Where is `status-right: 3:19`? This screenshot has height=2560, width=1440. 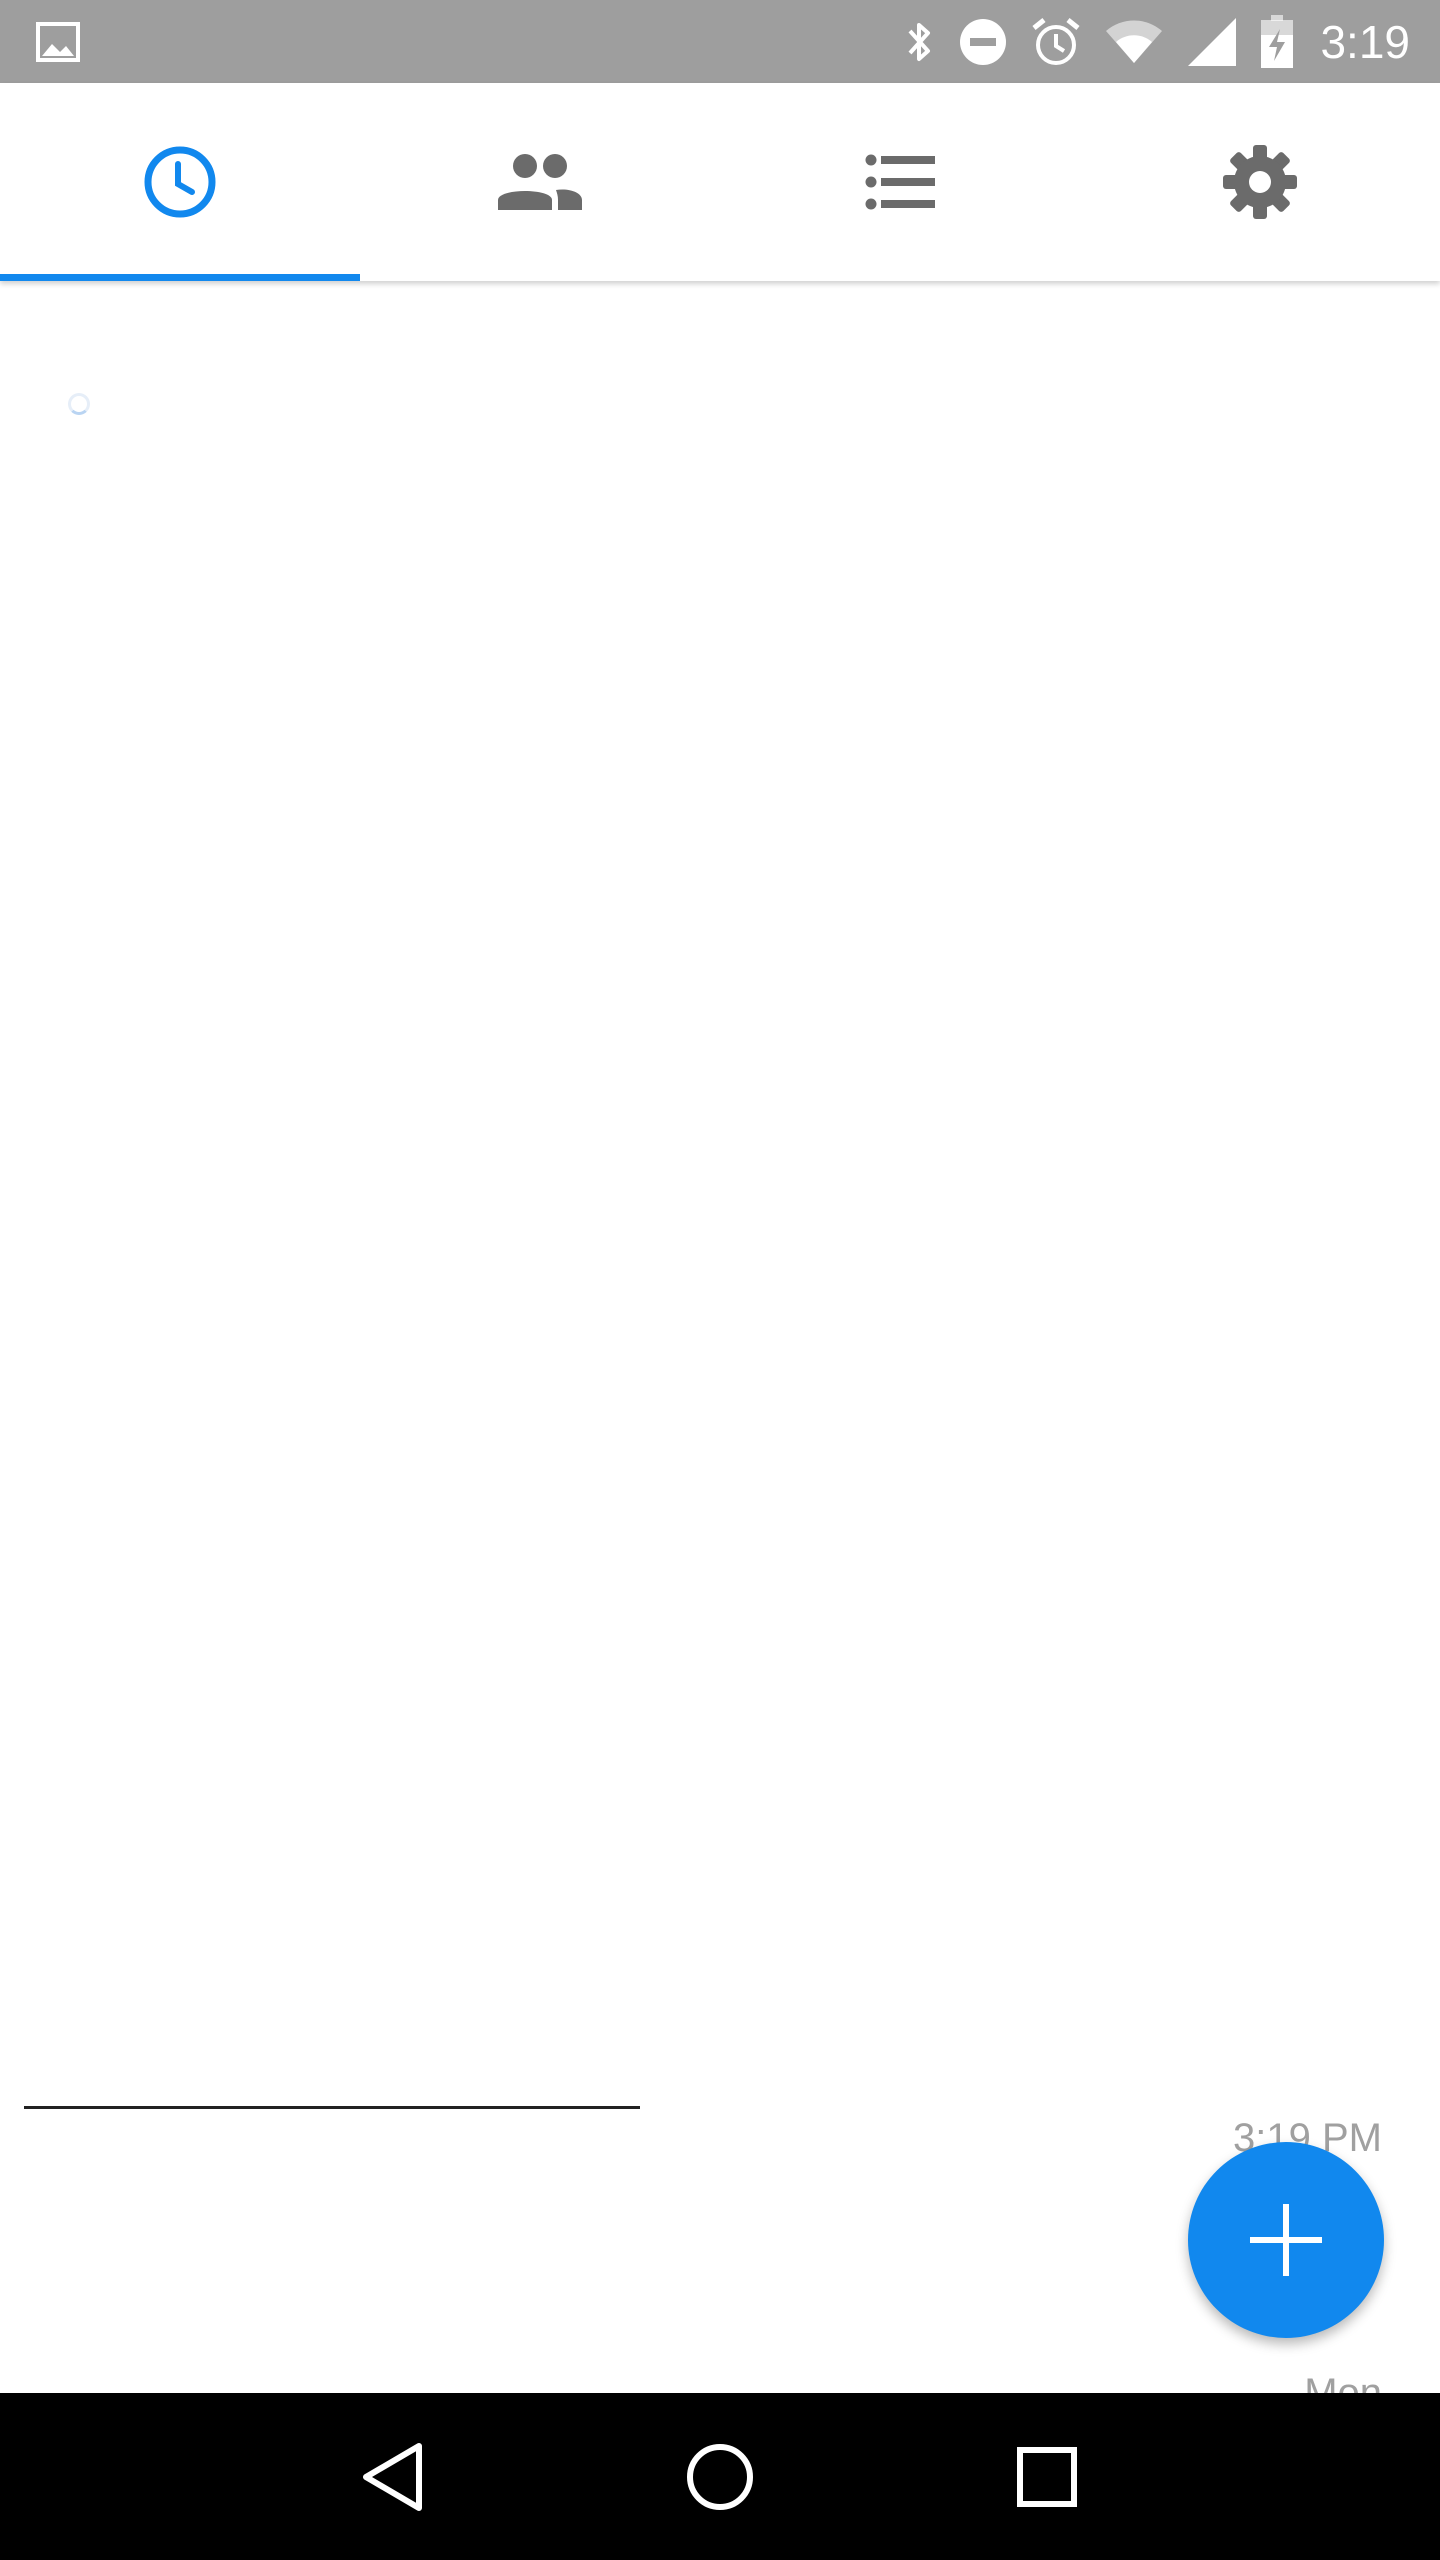 status-right: 3:19 is located at coordinates (1145, 41).